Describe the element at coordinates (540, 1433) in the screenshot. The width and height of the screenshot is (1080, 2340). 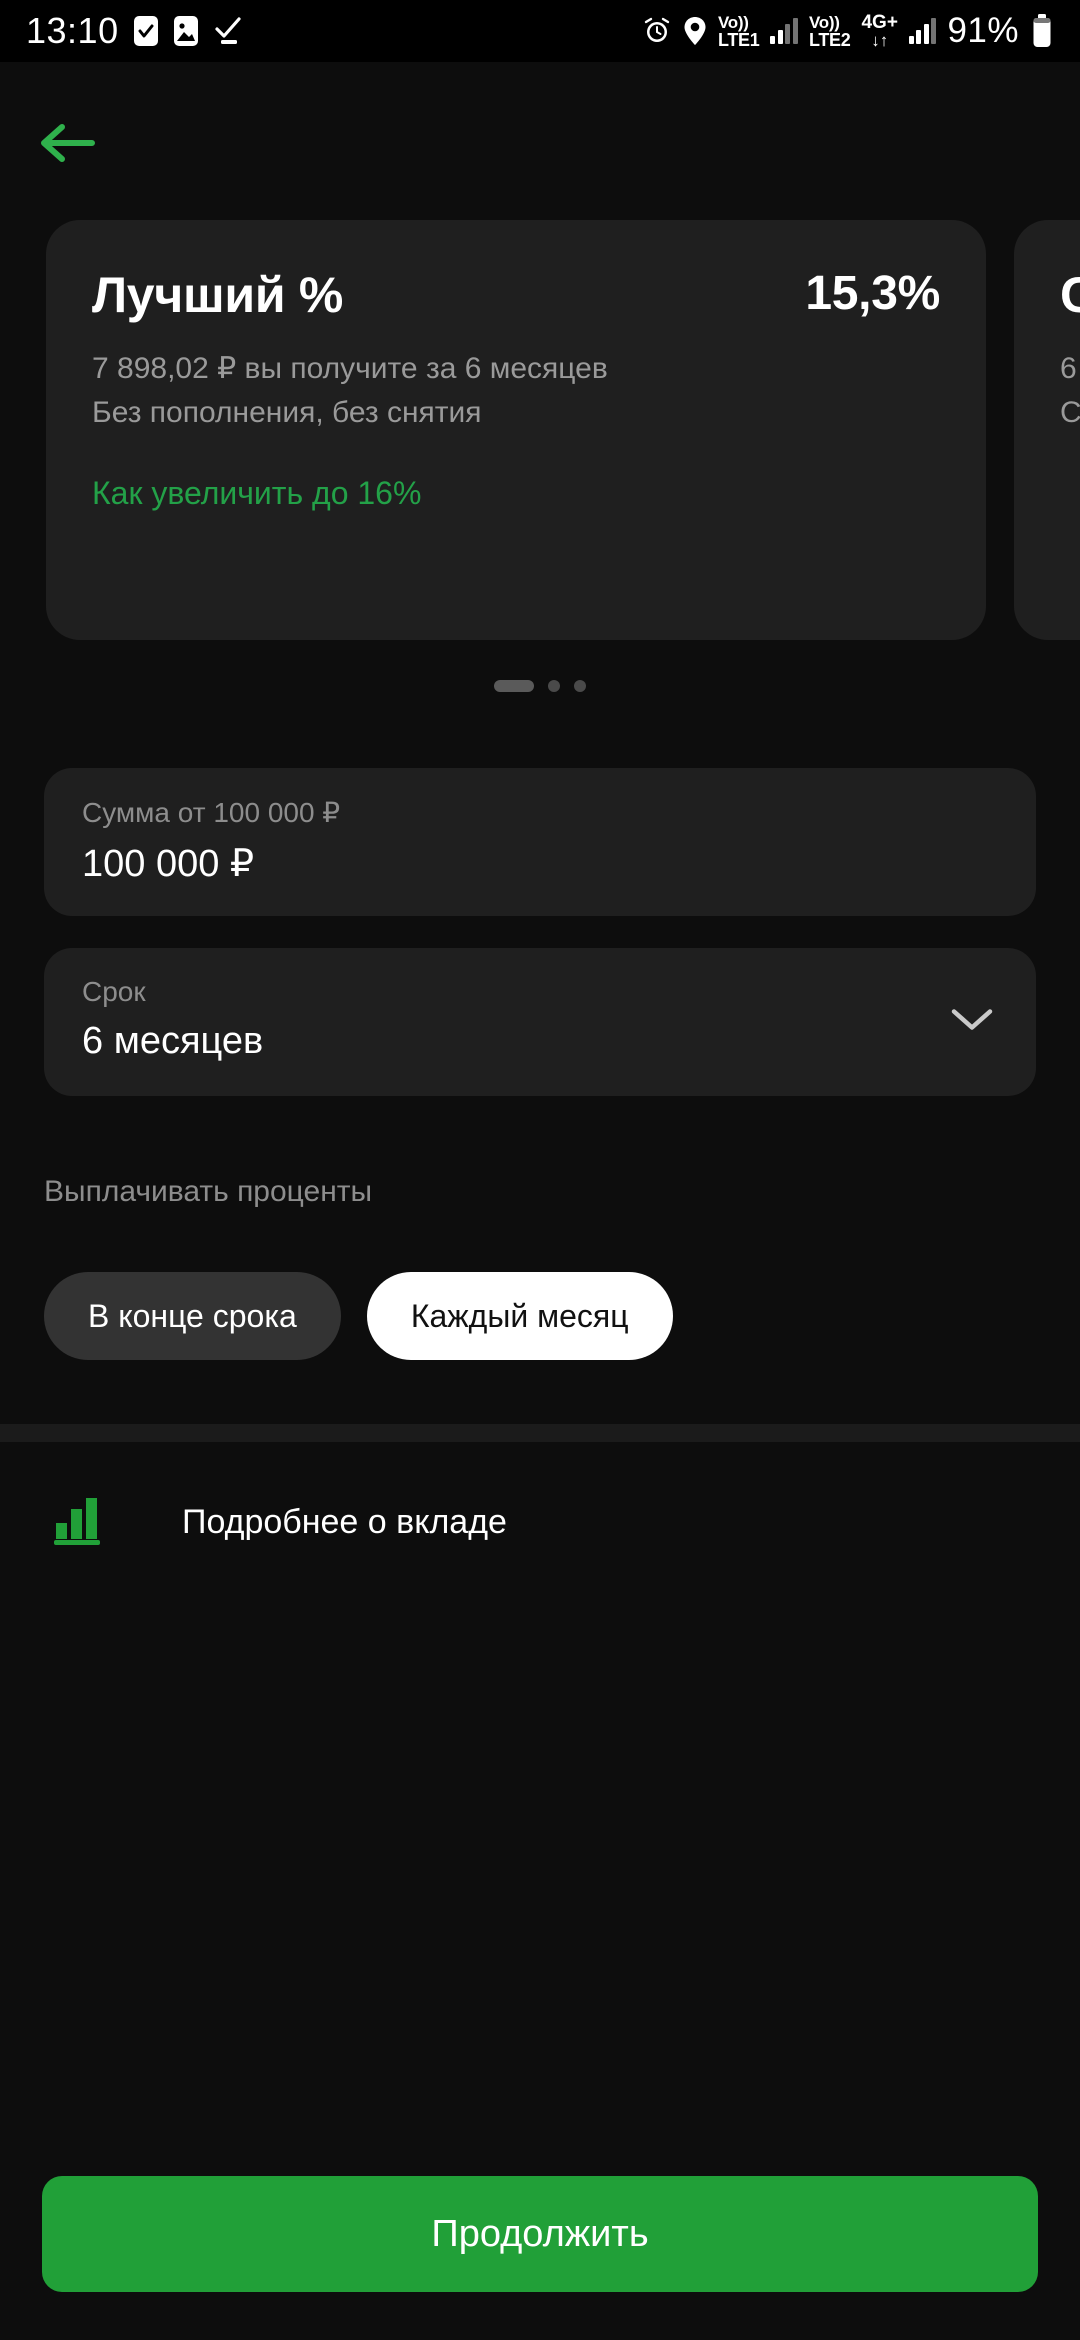
I see `section-divider` at that location.